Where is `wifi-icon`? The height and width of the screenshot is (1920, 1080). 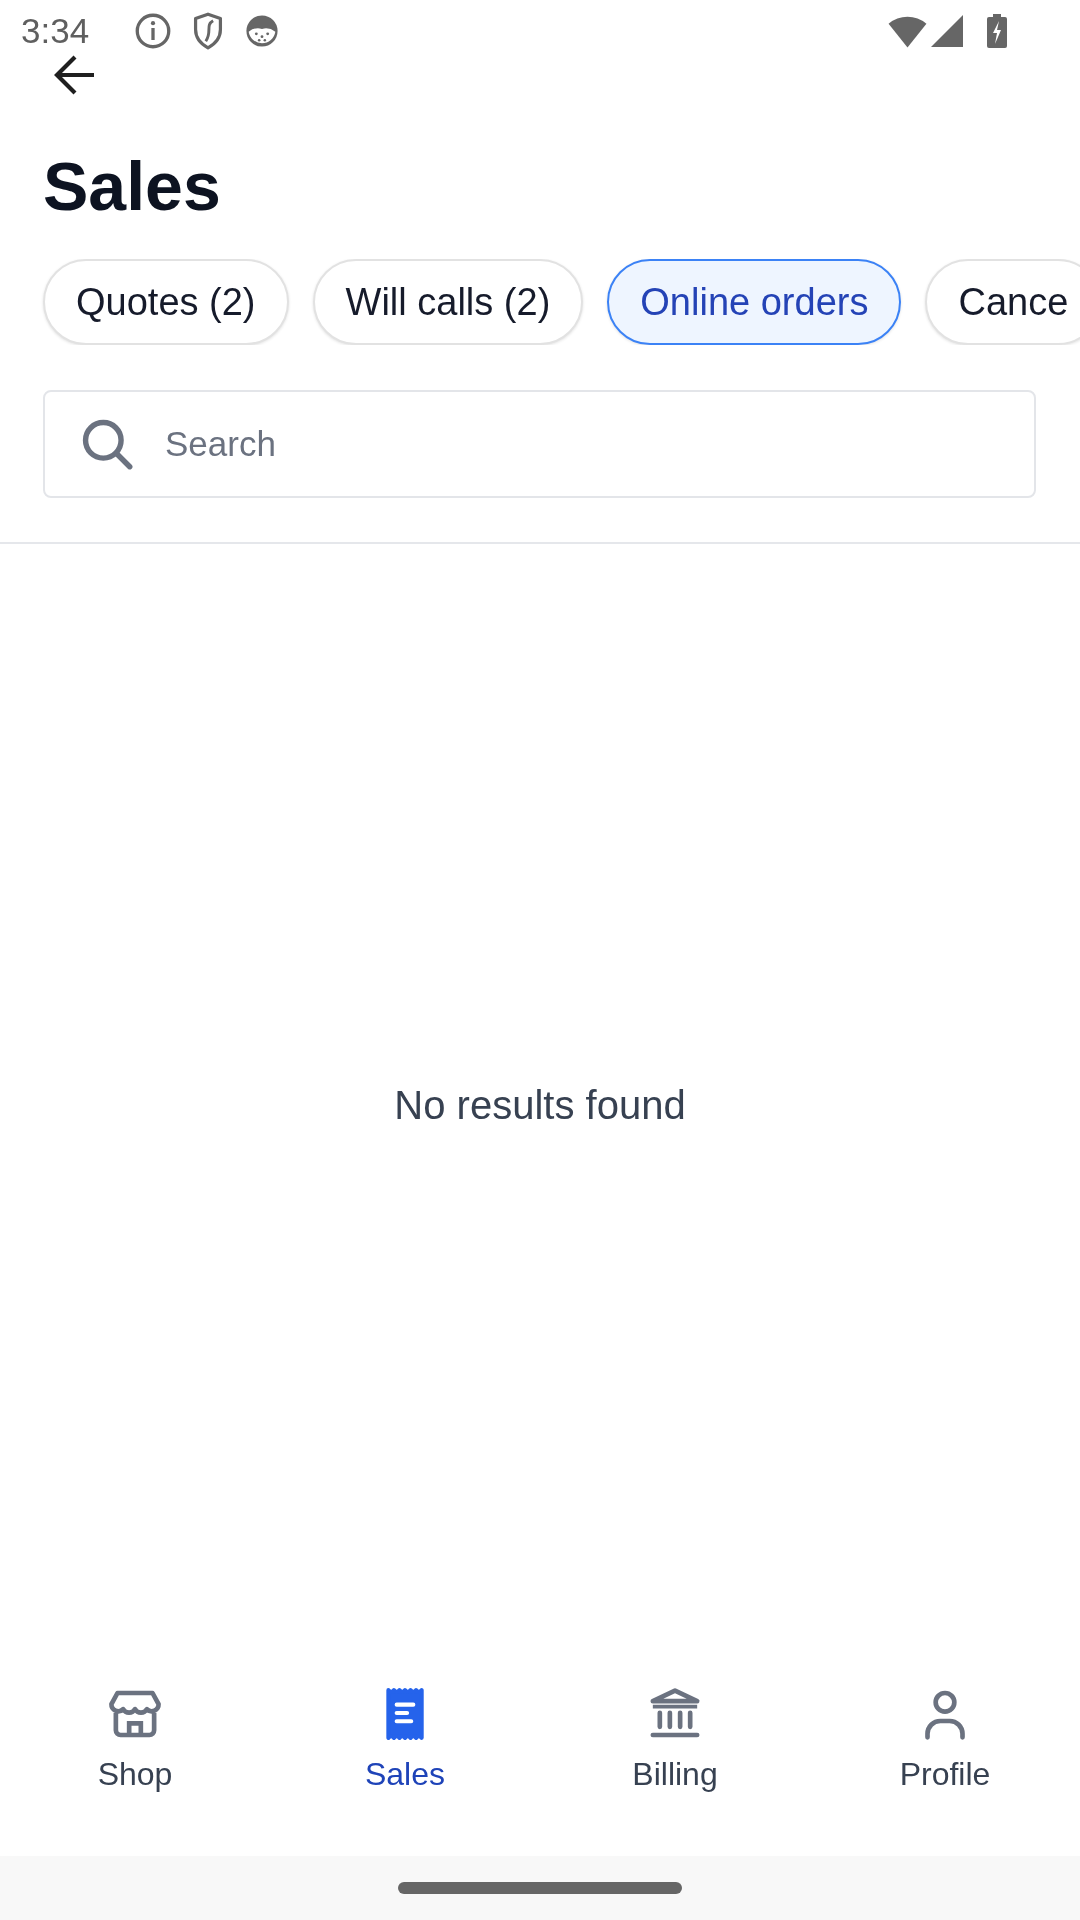
wifi-icon is located at coordinates (907, 31).